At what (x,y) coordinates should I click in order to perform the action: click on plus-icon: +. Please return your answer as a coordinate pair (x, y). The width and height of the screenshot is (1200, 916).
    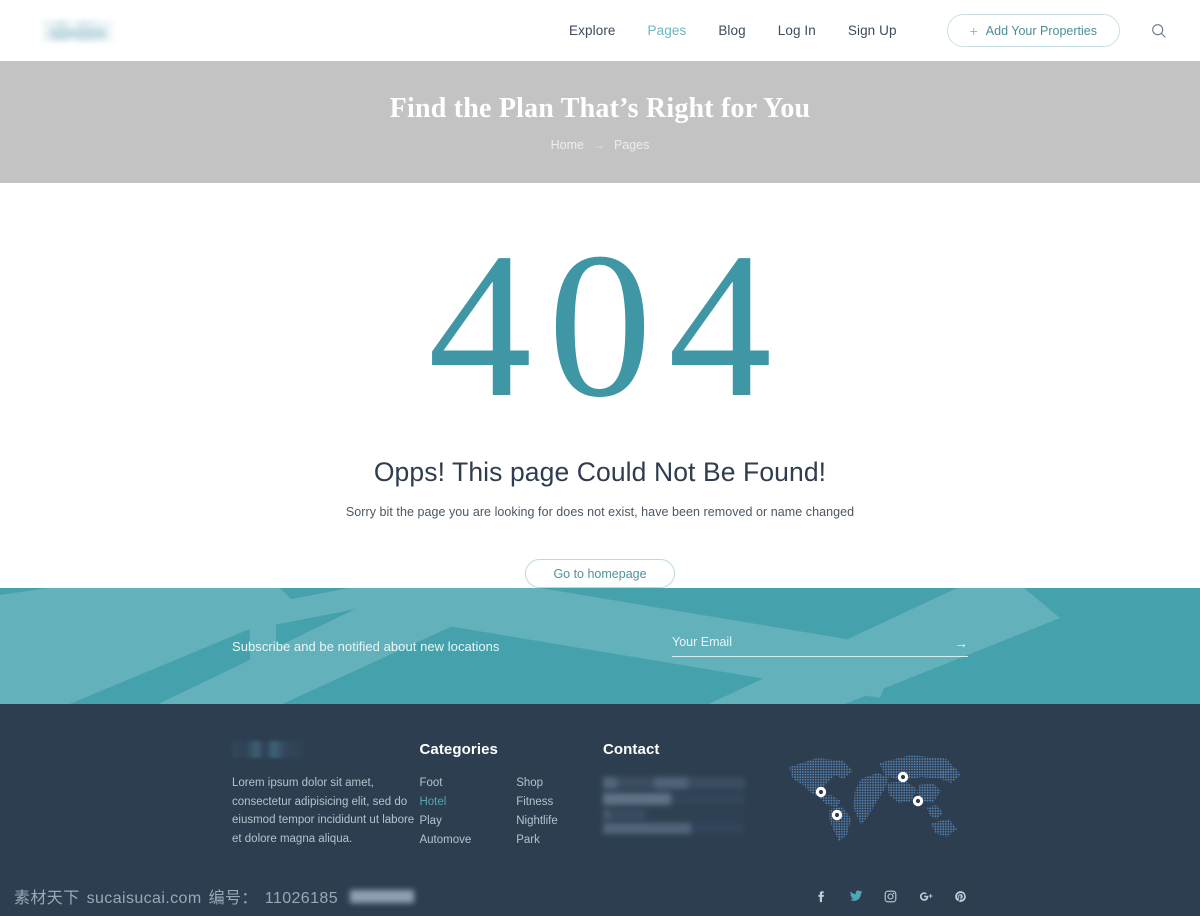
    Looking at the image, I should click on (973, 30).